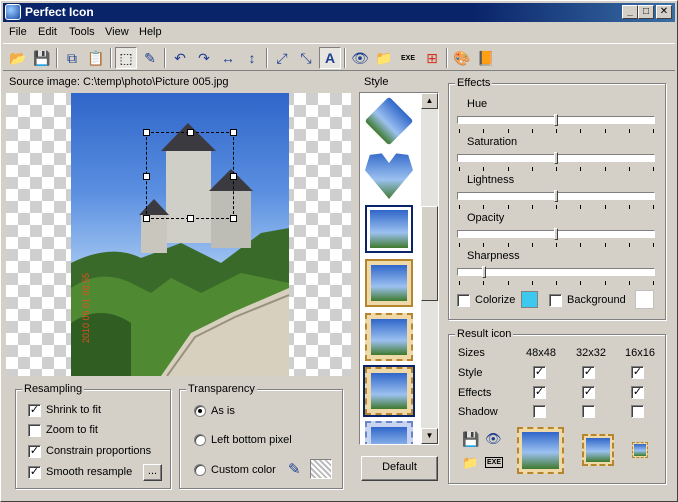 Image resolution: width=678 pixels, height=502 pixels. I want to click on effects-48-checkbox: ✓, so click(539, 392).